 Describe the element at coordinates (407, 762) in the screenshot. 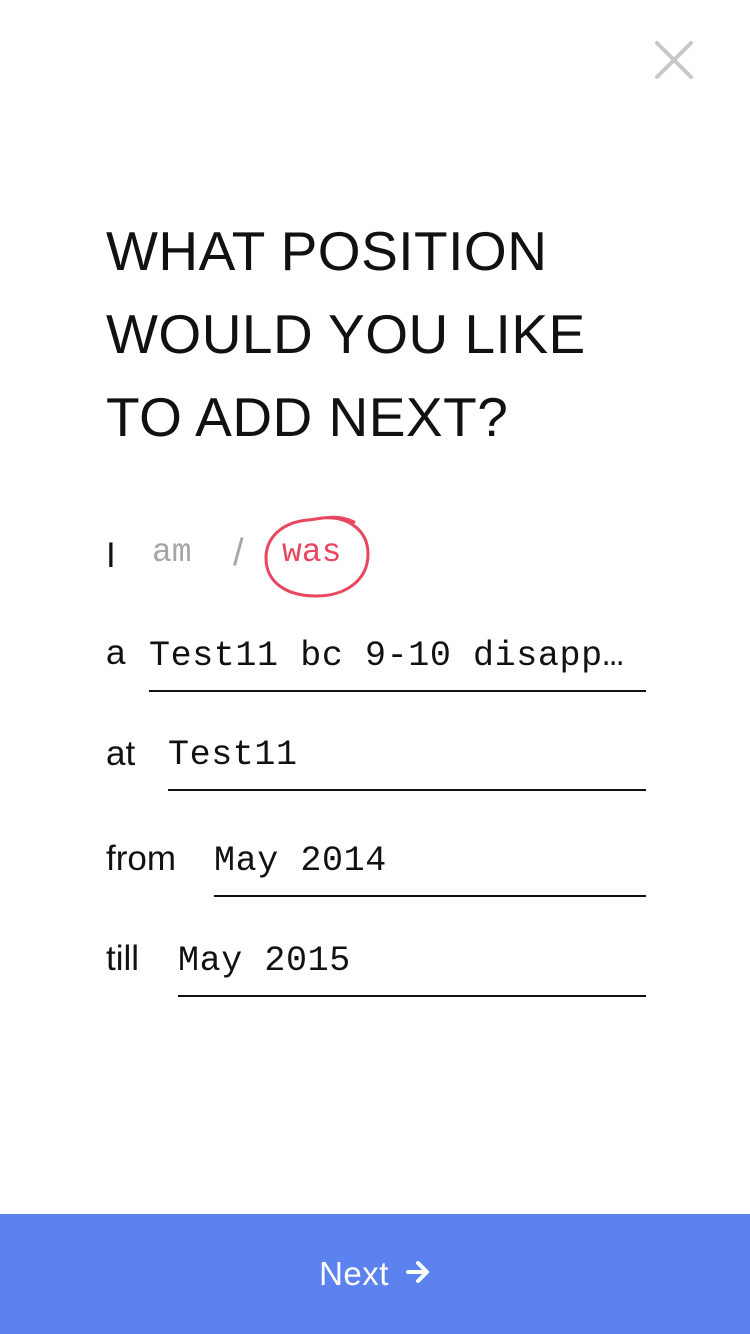

I see `company-field: Test11` at that location.